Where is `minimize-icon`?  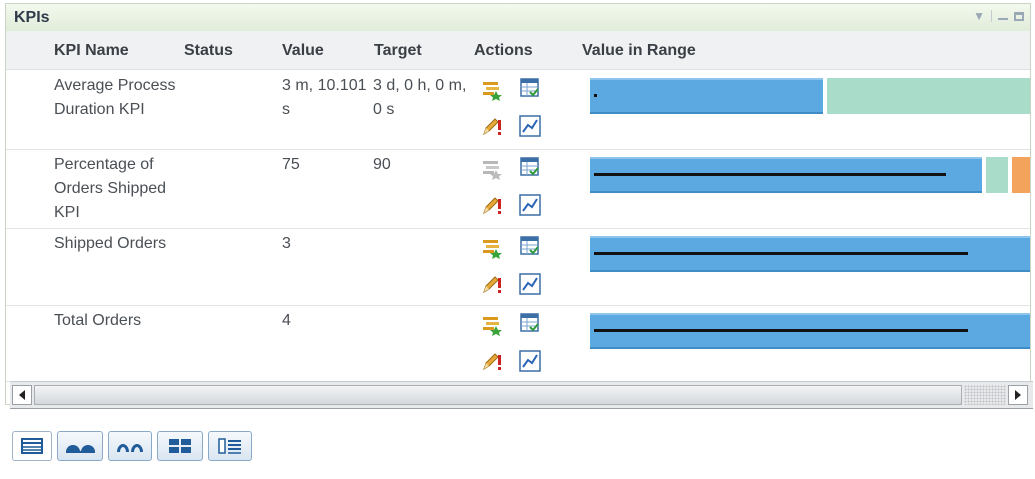 minimize-icon is located at coordinates (1003, 19).